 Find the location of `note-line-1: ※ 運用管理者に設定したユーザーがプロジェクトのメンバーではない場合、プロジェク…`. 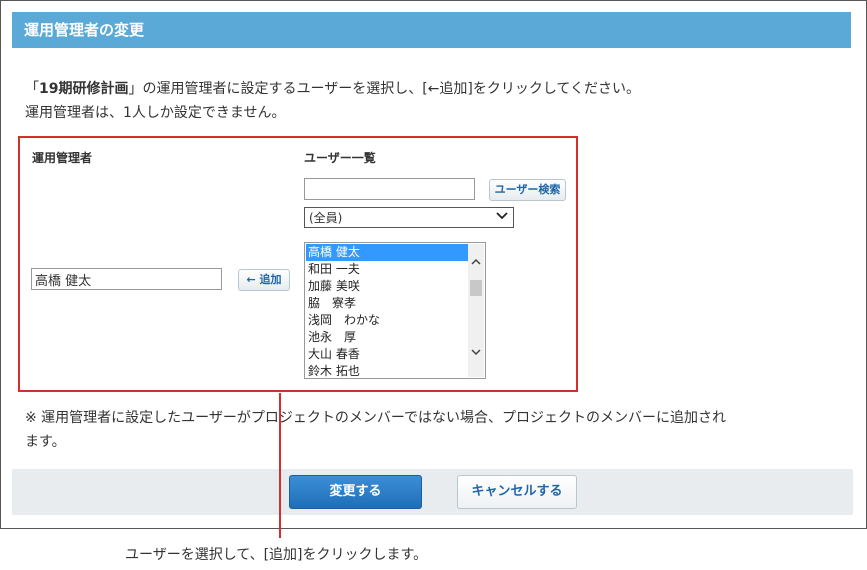

note-line-1: ※ 運用管理者に設定したユーザーがプロジェクトのメンバーではない場合、プロジェク… is located at coordinates (376, 418).